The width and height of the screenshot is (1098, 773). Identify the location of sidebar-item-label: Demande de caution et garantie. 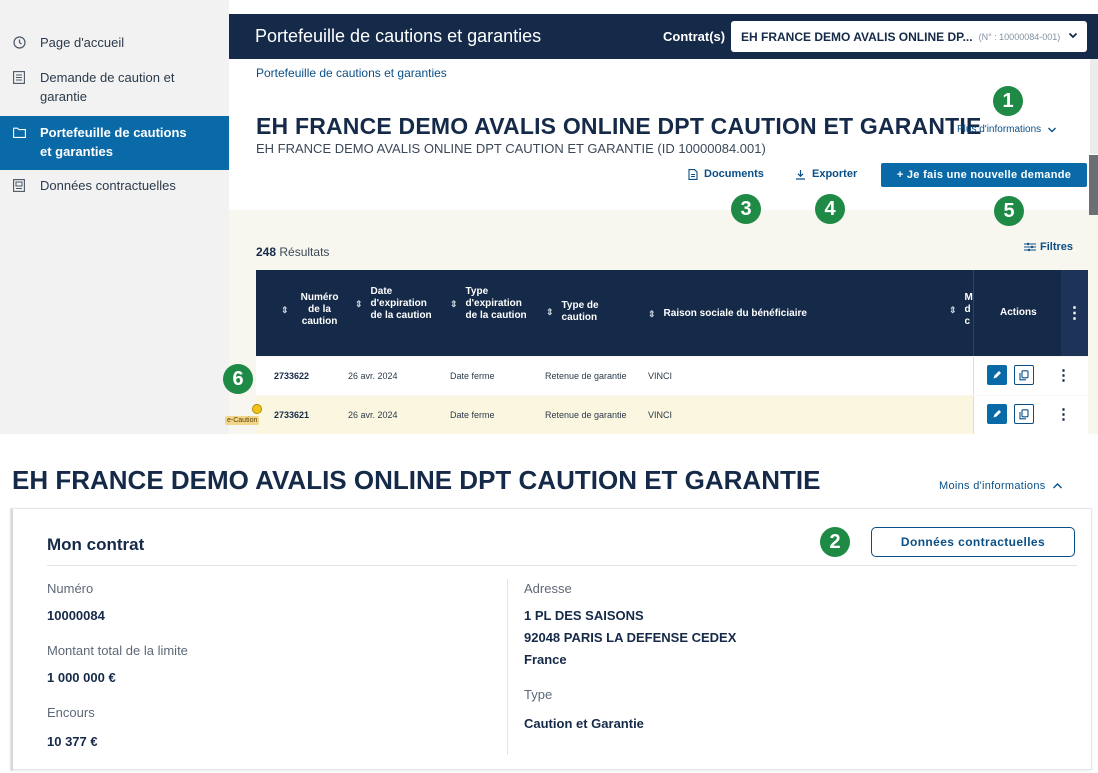
(107, 87).